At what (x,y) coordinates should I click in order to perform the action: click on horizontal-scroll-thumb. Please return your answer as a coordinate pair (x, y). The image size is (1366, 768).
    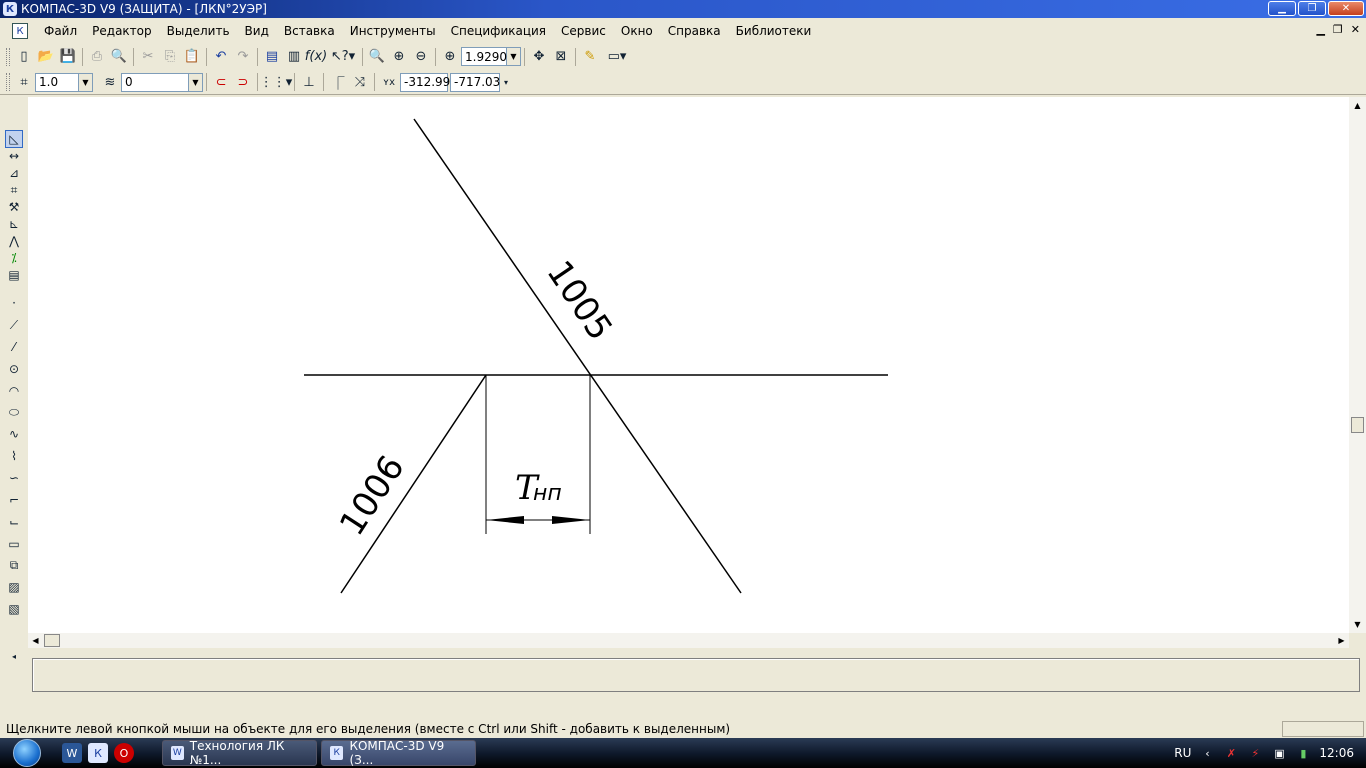
    Looking at the image, I should click on (52, 640).